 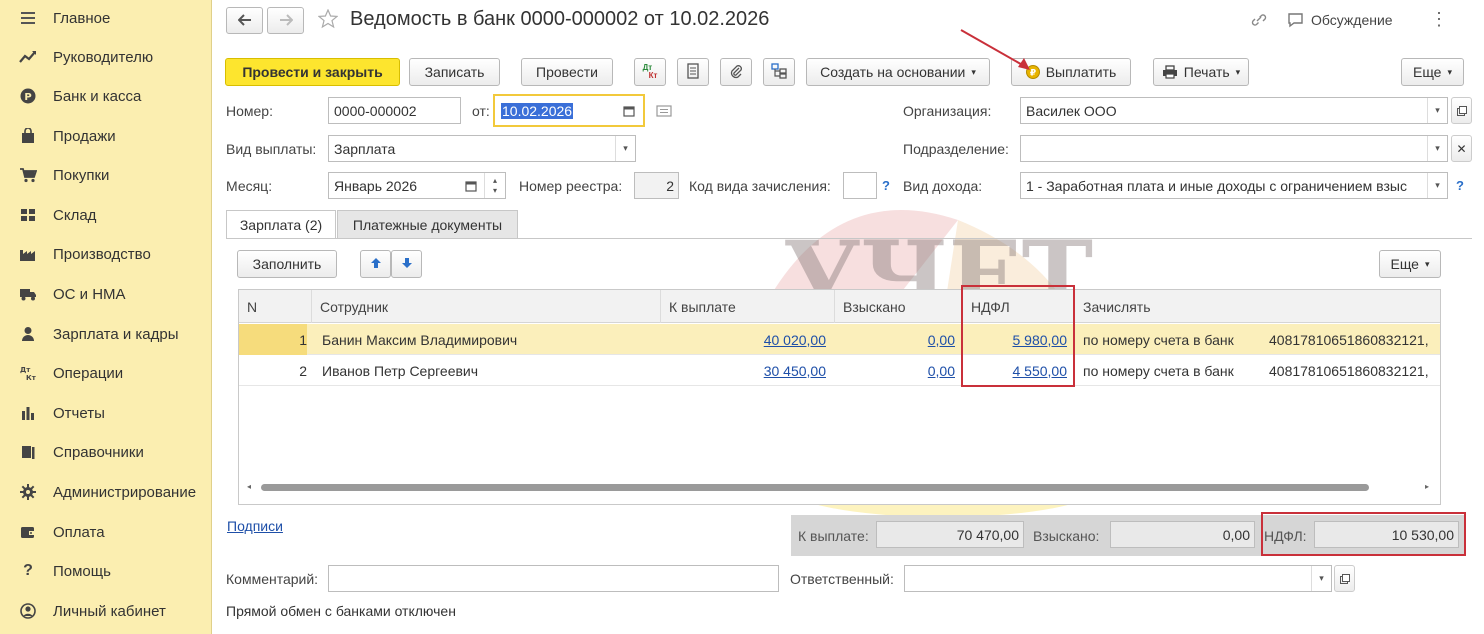 I want to click on column-header-withheld: Взыскано, so click(x=899, y=306).